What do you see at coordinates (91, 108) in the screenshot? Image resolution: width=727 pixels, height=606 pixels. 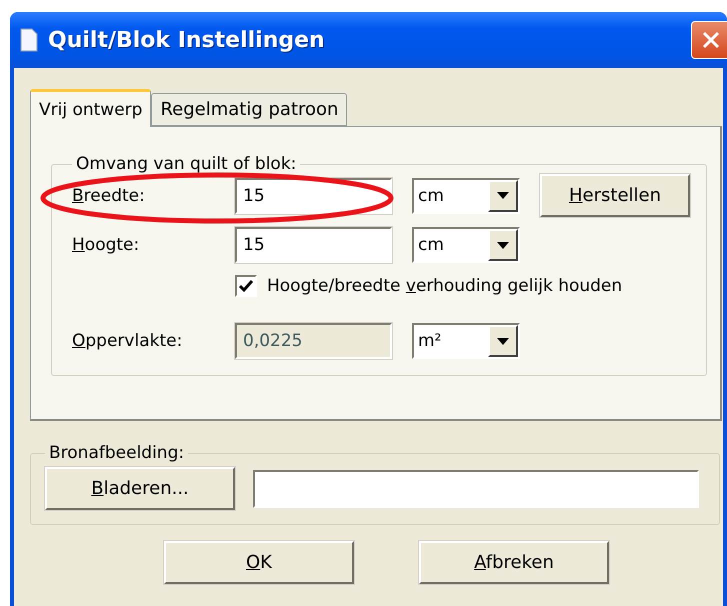 I see `tab: Vrij ontwerp` at bounding box center [91, 108].